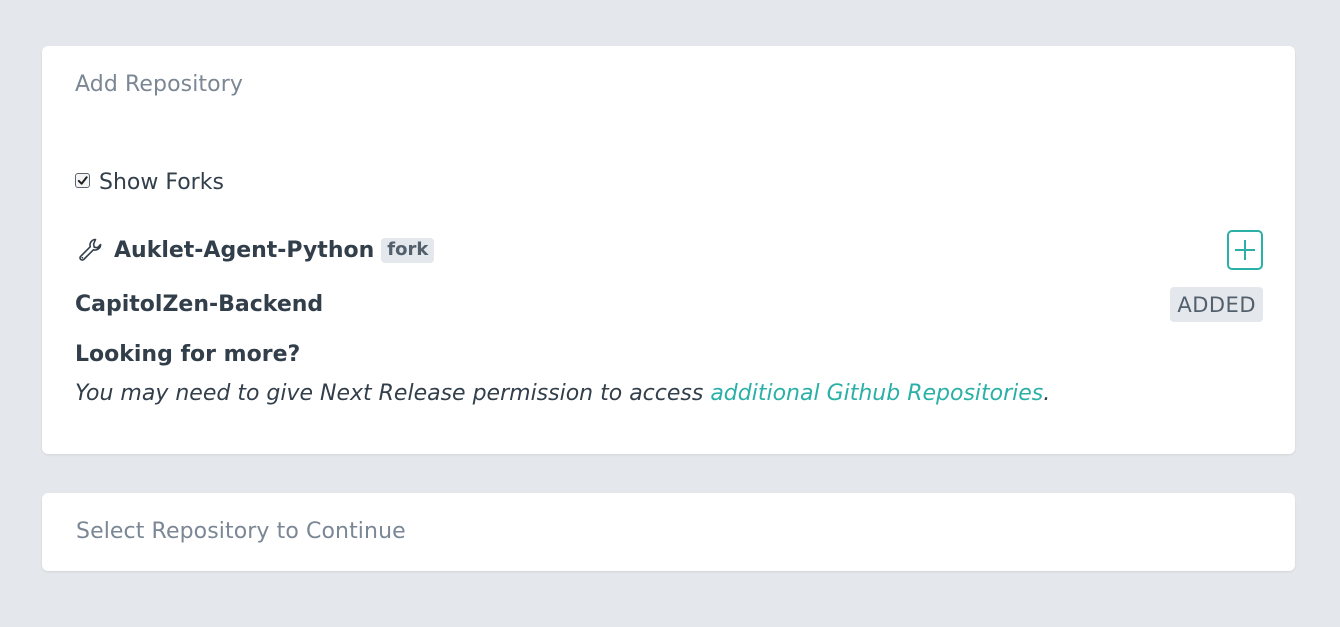  I want to click on show-forks-checkbox, so click(82, 180).